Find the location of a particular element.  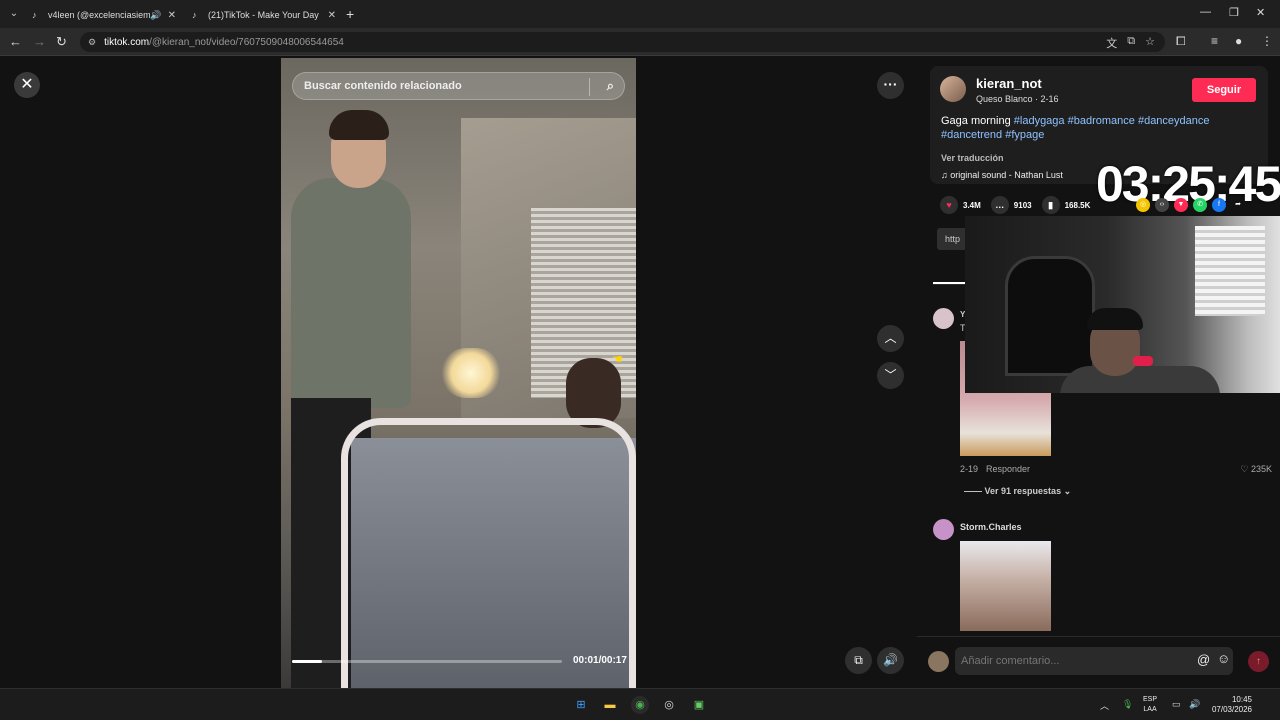

tab-title: (21)TikTok - Make Your Day is located at coordinates (263, 15).